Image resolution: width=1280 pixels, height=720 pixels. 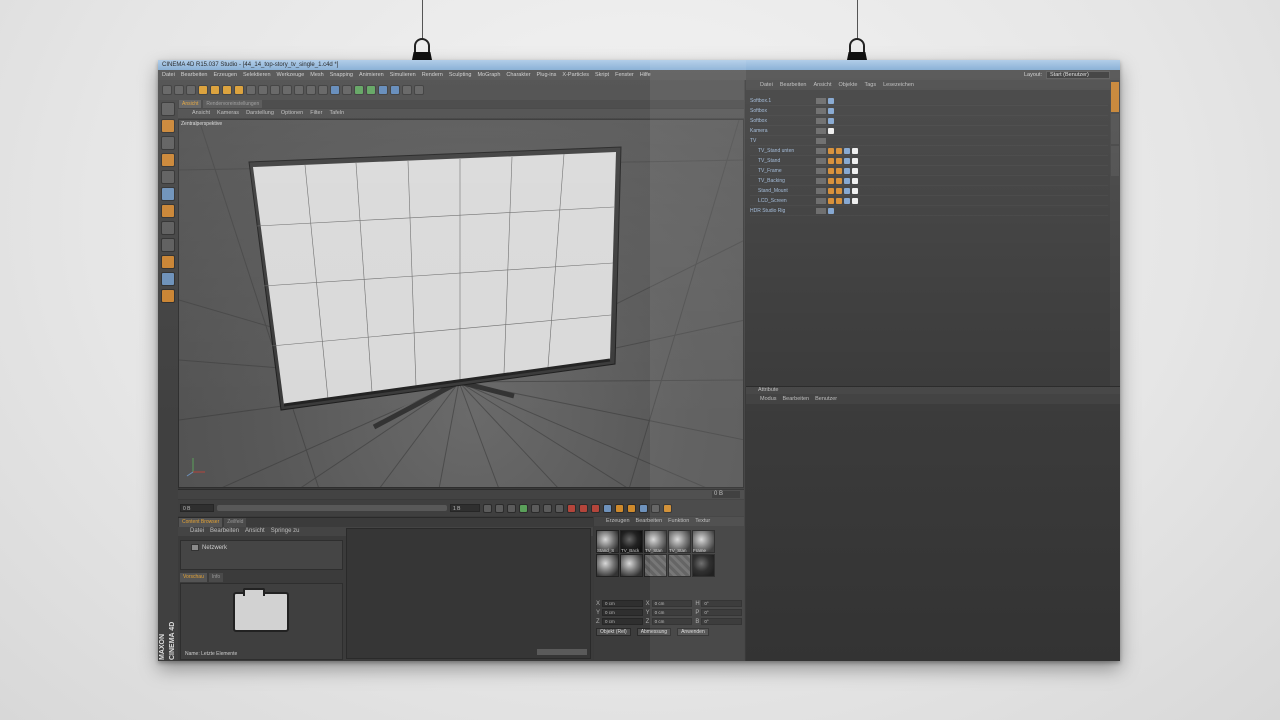 What do you see at coordinates (260, 113) in the screenshot?
I see `viewport-menu-darstellung: Darstellung` at bounding box center [260, 113].